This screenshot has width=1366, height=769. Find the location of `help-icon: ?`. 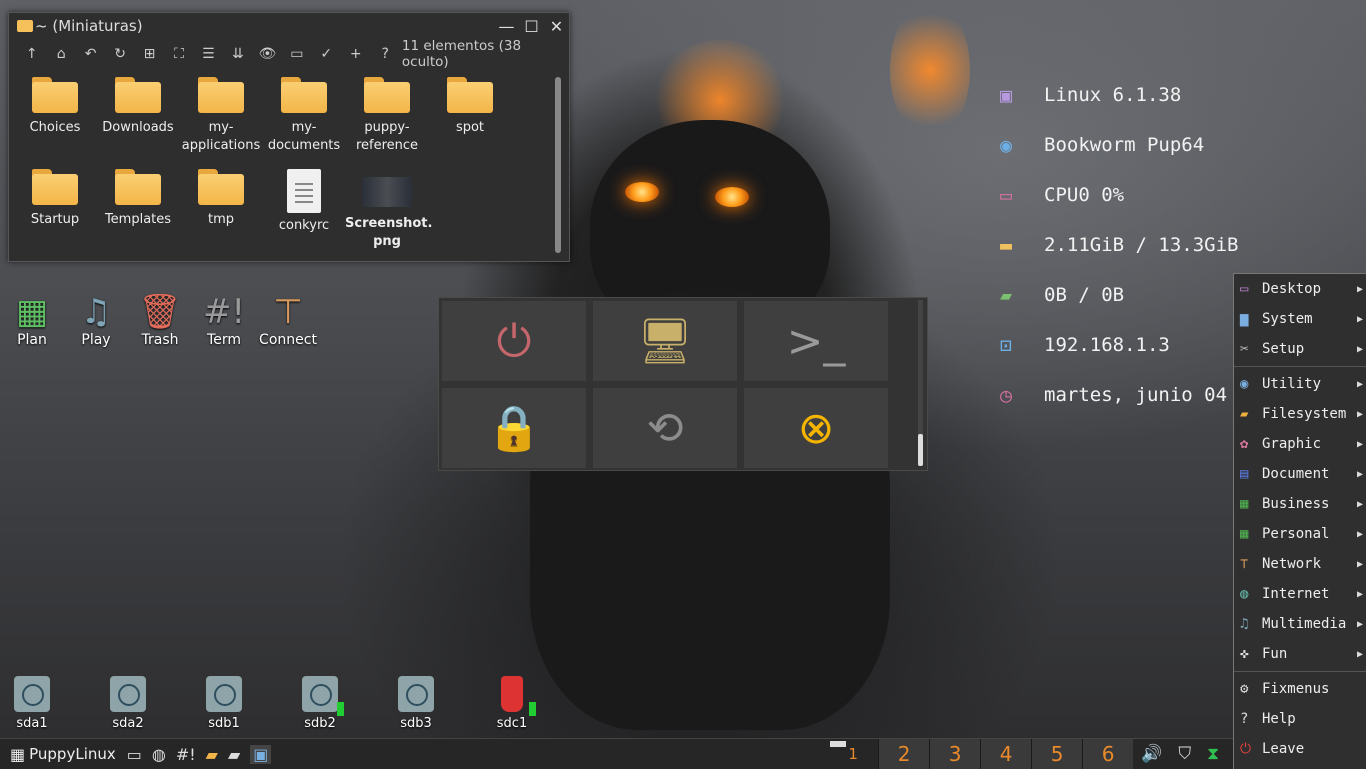

help-icon: ? is located at coordinates (384, 54).